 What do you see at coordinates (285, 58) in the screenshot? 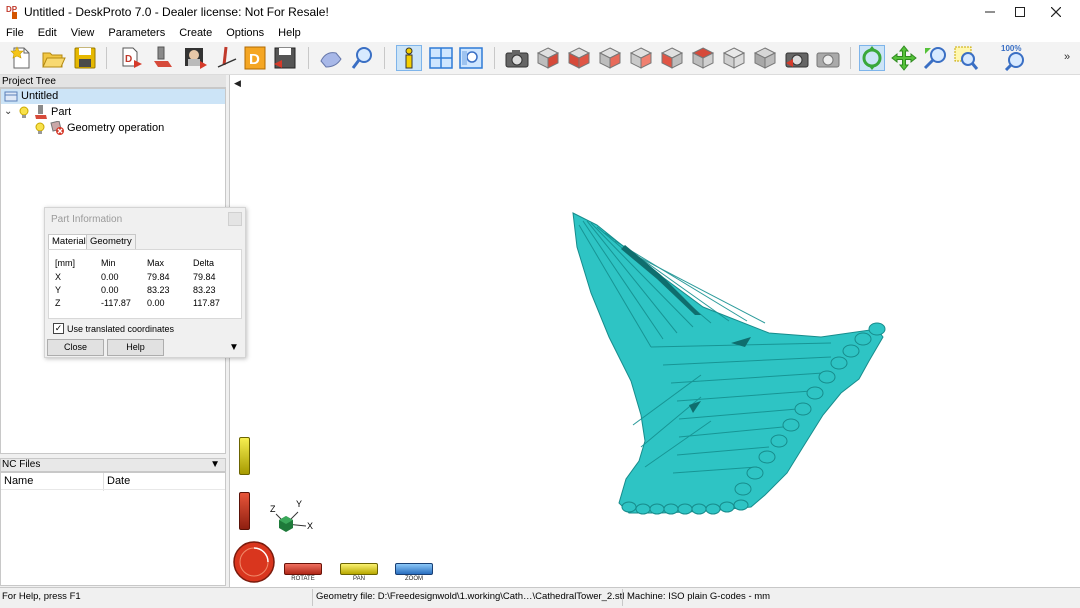
I see `save-geometry-icon` at bounding box center [285, 58].